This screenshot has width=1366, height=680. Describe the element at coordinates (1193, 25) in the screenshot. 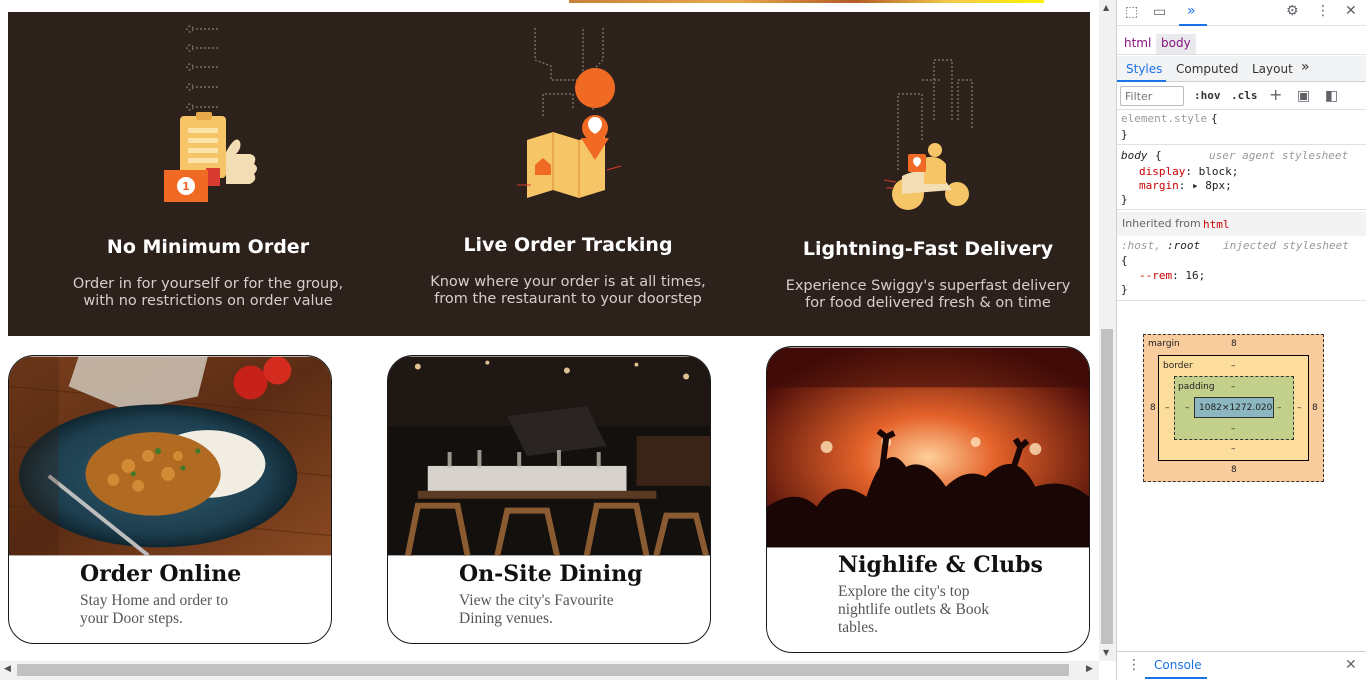

I see `active-panel-indicator` at that location.